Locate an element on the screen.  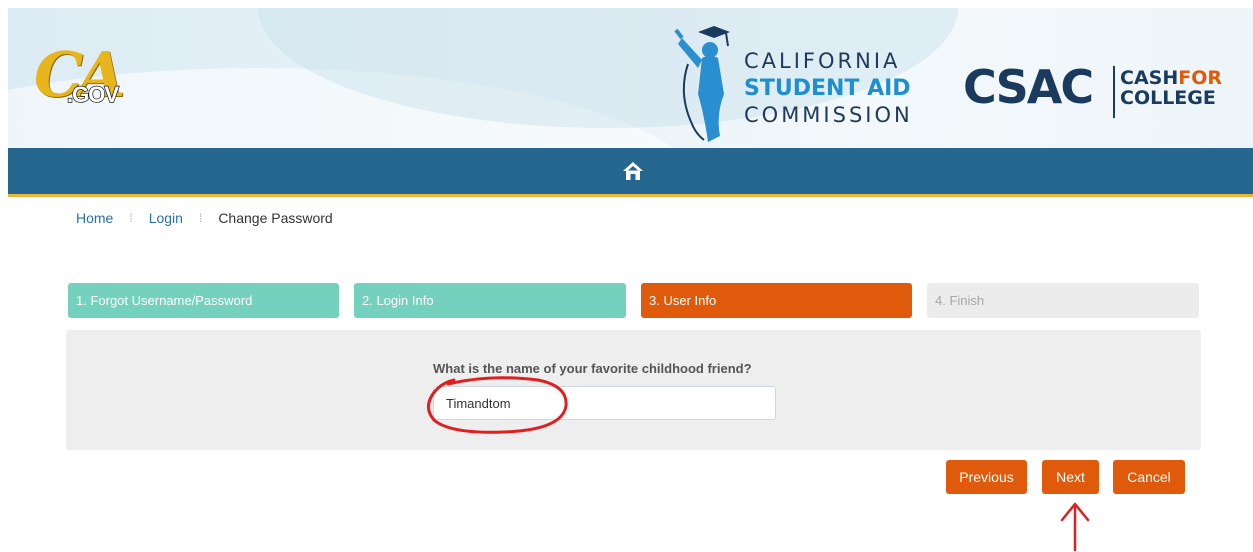
ca-gov-logo: CA .GOV is located at coordinates (89, 78).